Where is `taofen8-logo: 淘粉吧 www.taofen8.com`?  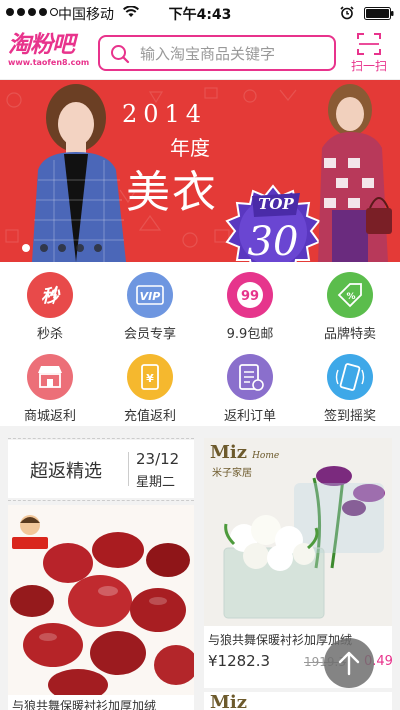 taofen8-logo: 淘粉吧 www.taofen8.com is located at coordinates (50, 53).